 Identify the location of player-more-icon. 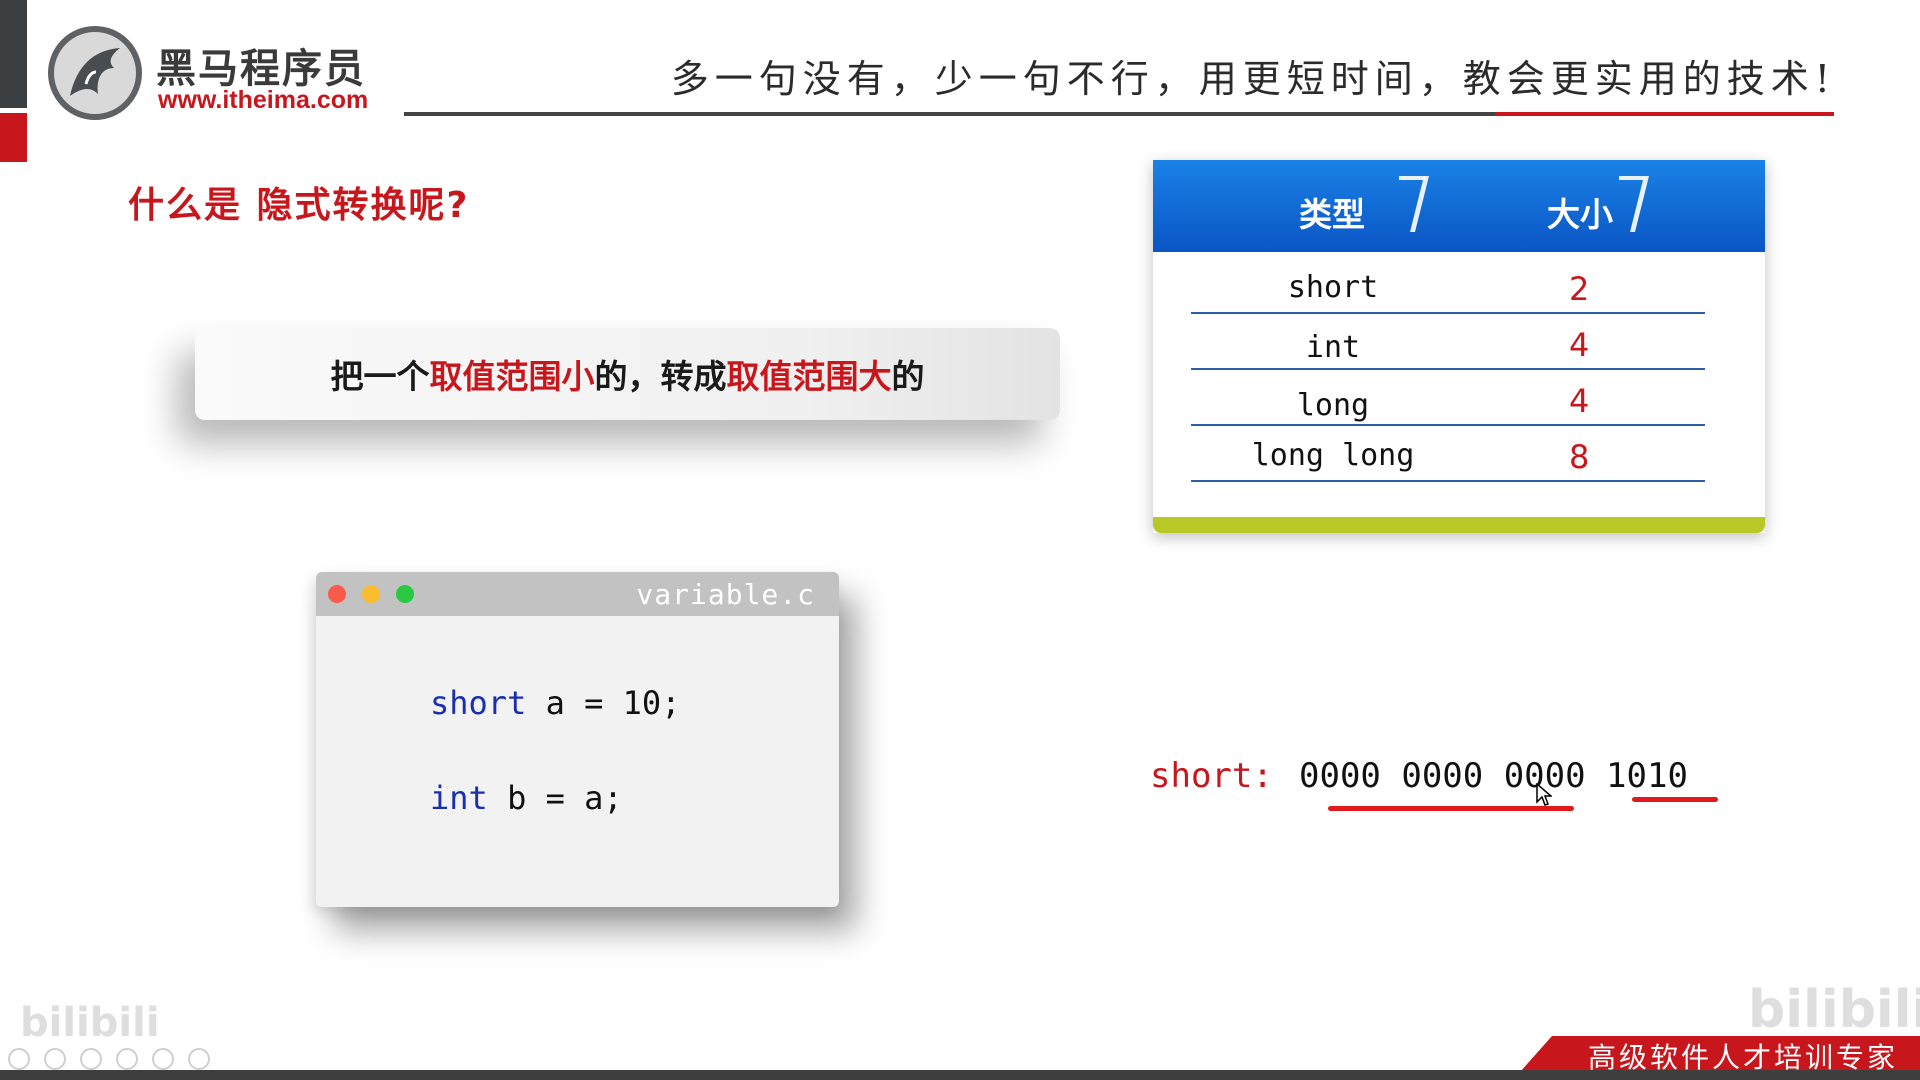
(199, 1059).